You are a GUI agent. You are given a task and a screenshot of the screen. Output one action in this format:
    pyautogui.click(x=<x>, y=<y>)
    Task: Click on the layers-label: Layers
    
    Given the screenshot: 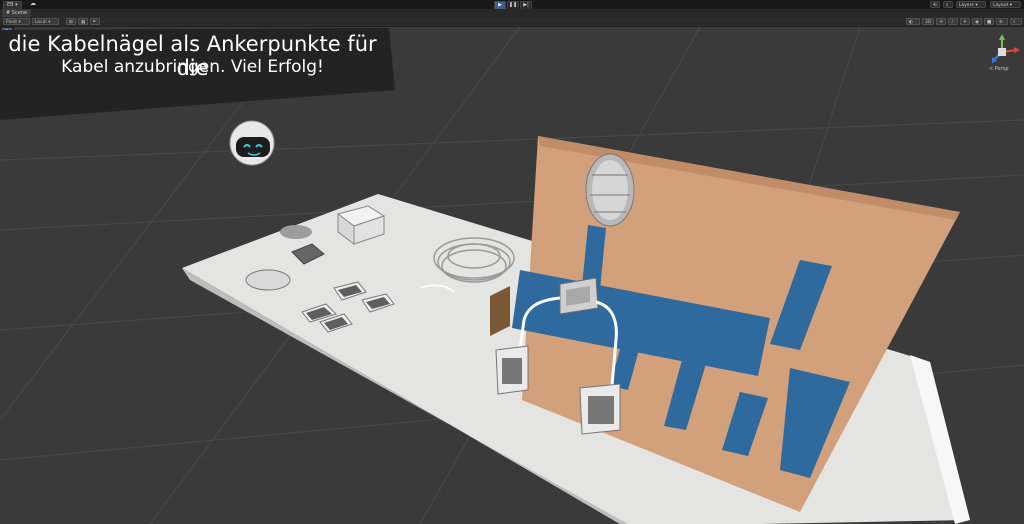 What is the action you would take?
    pyautogui.click(x=966, y=5)
    